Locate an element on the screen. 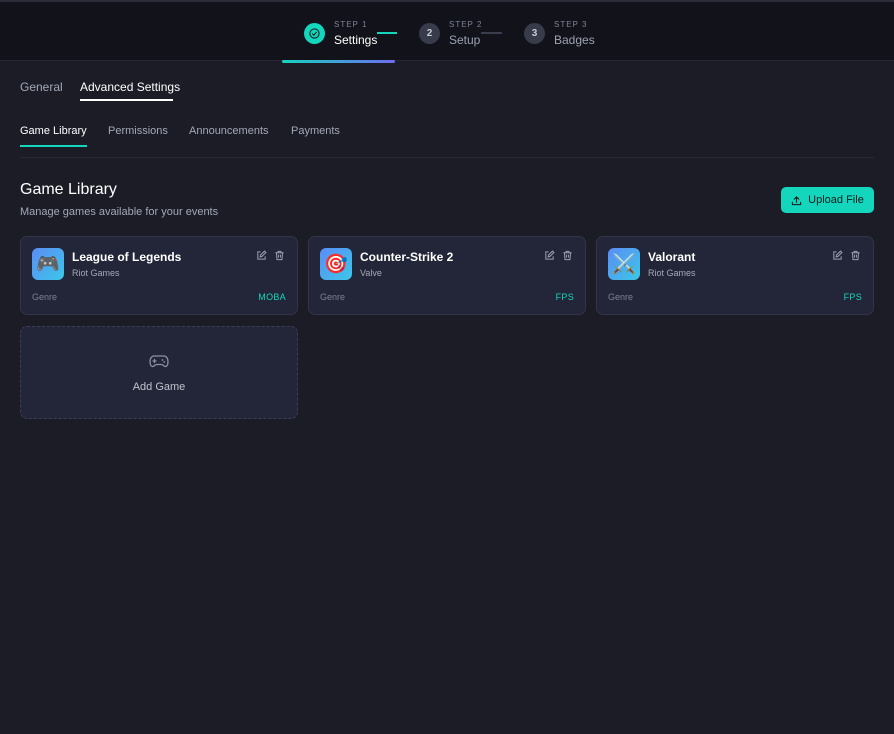 This screenshot has width=894, height=734. subtab-announcements: Announcements is located at coordinates (229, 131).